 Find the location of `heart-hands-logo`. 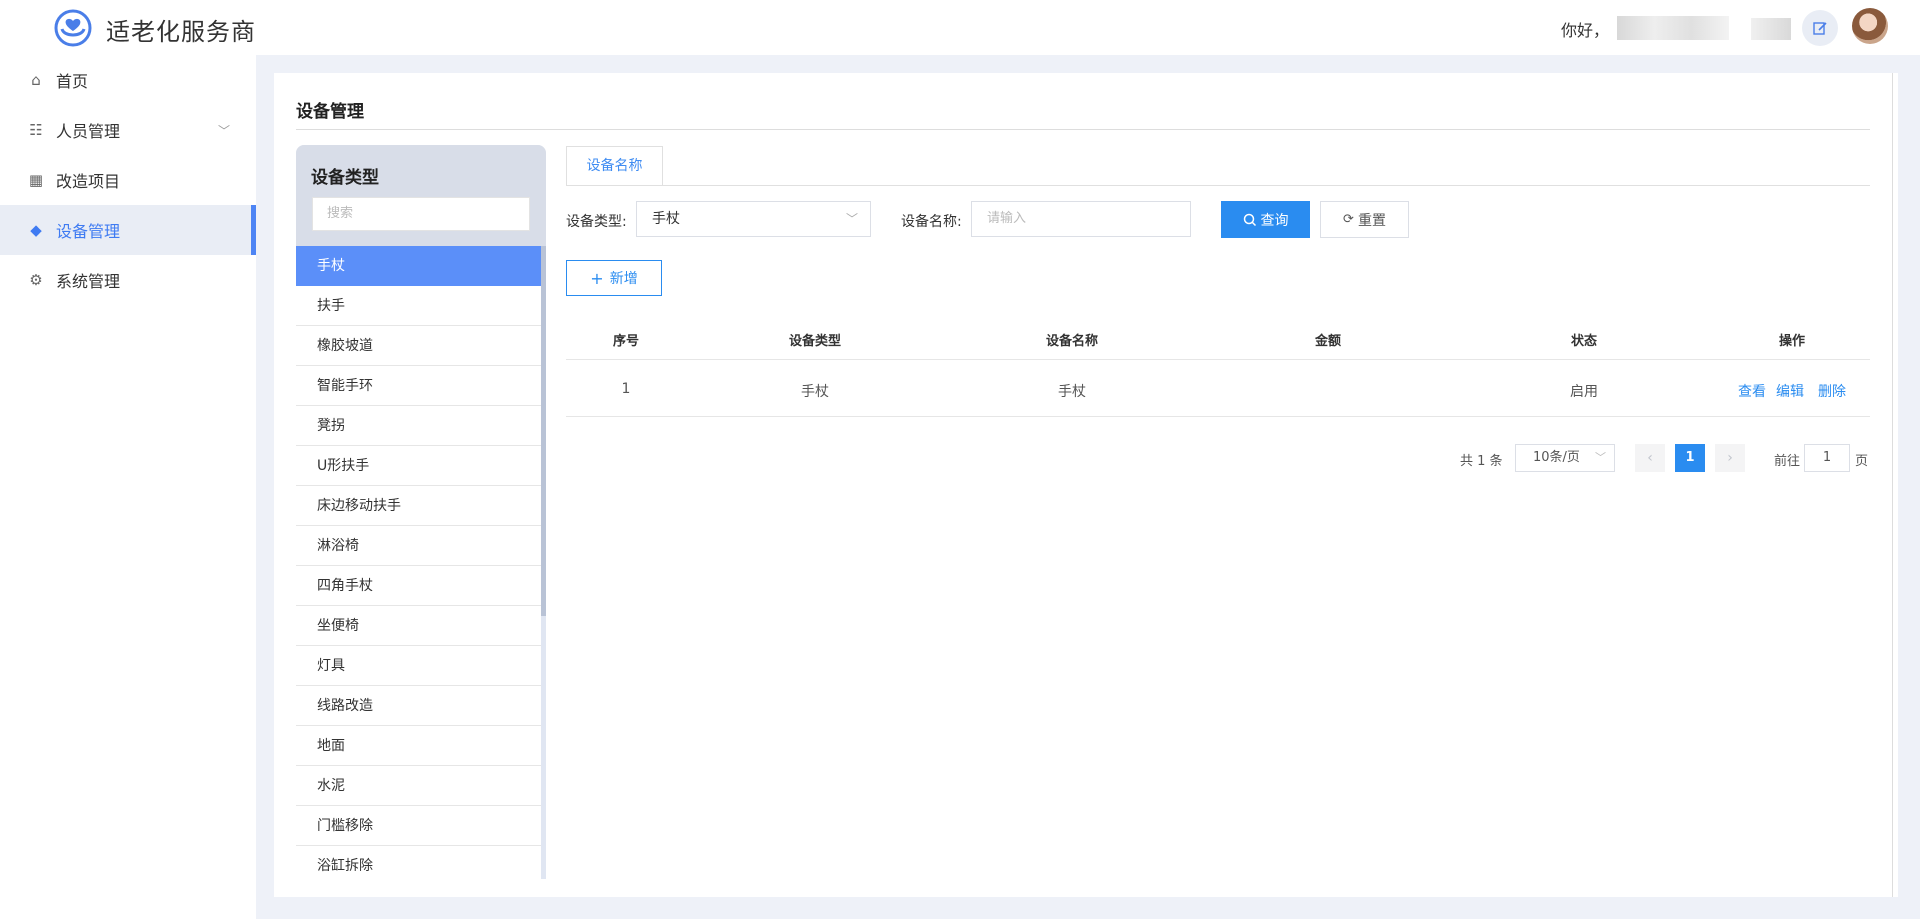

heart-hands-logo is located at coordinates (73, 28).